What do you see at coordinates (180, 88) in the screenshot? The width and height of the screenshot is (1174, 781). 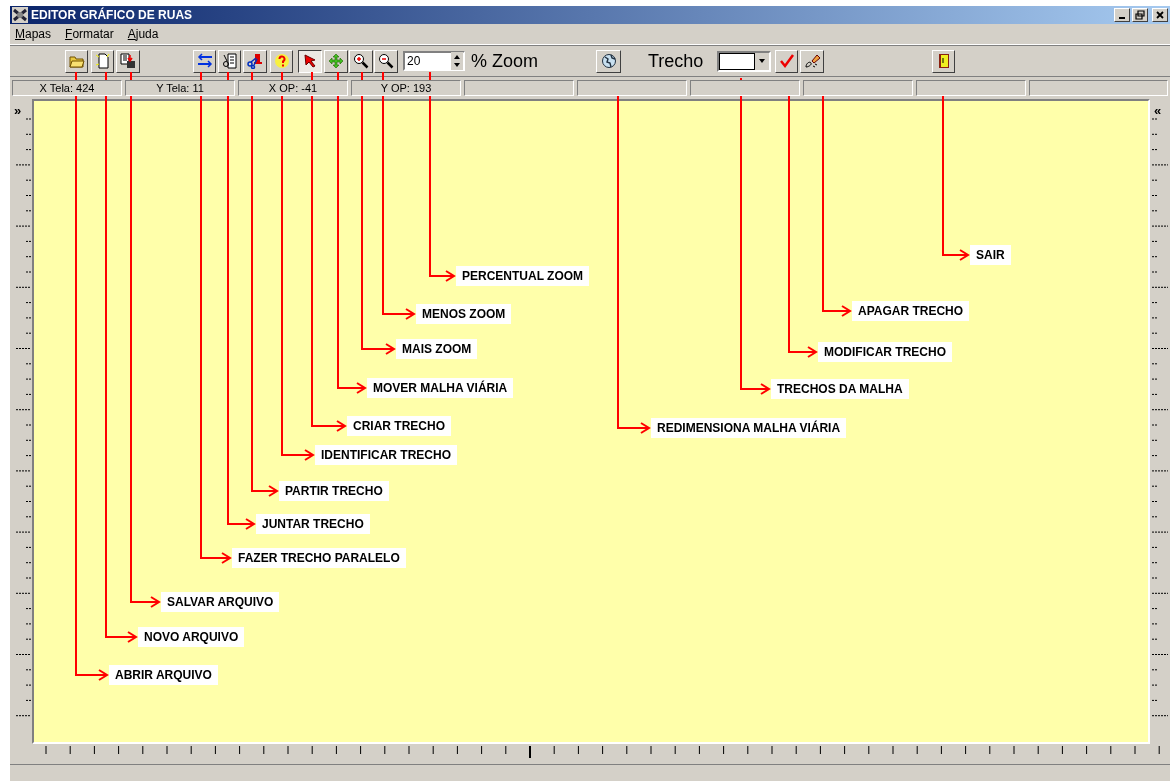 I see `status-field: Y Tela: 11` at bounding box center [180, 88].